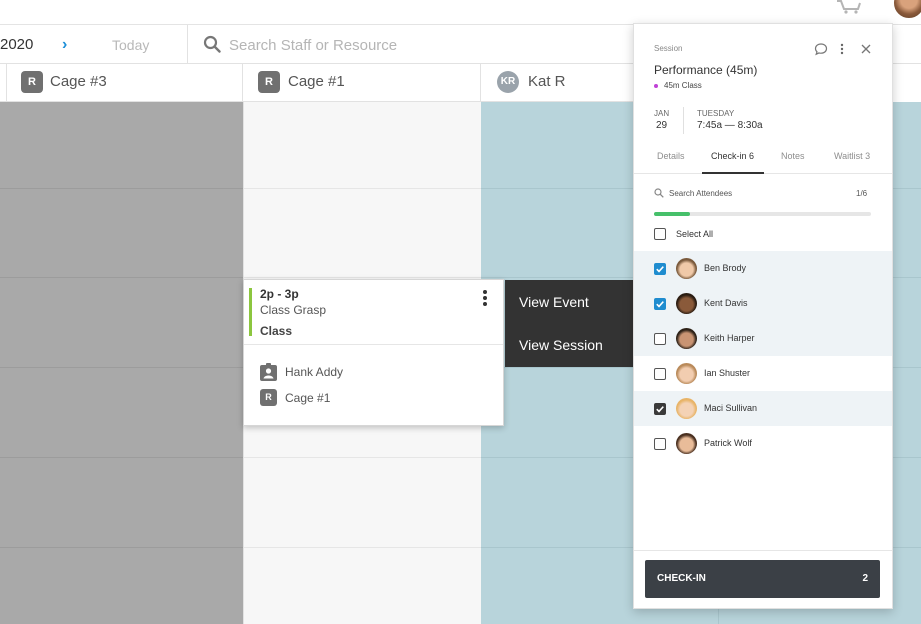  I want to click on tab-check-in: Check-in 6, so click(732, 156).